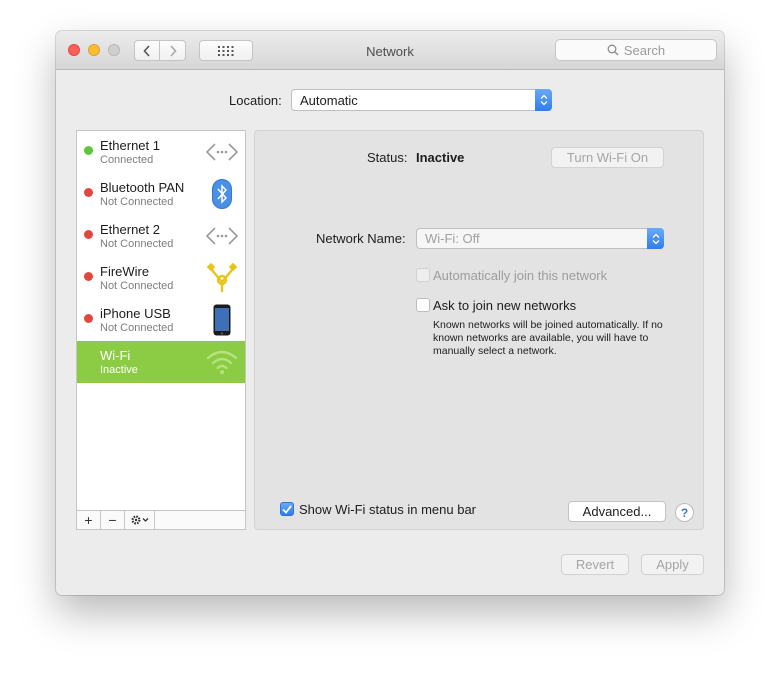 The image size is (780, 675). What do you see at coordinates (540, 238) in the screenshot?
I see `network-name-select: Wi-Fi: Off` at bounding box center [540, 238].